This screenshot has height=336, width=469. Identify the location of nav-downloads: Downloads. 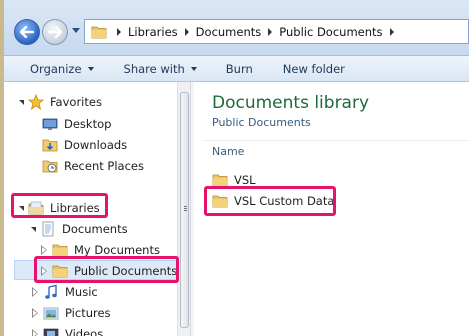
(84, 145).